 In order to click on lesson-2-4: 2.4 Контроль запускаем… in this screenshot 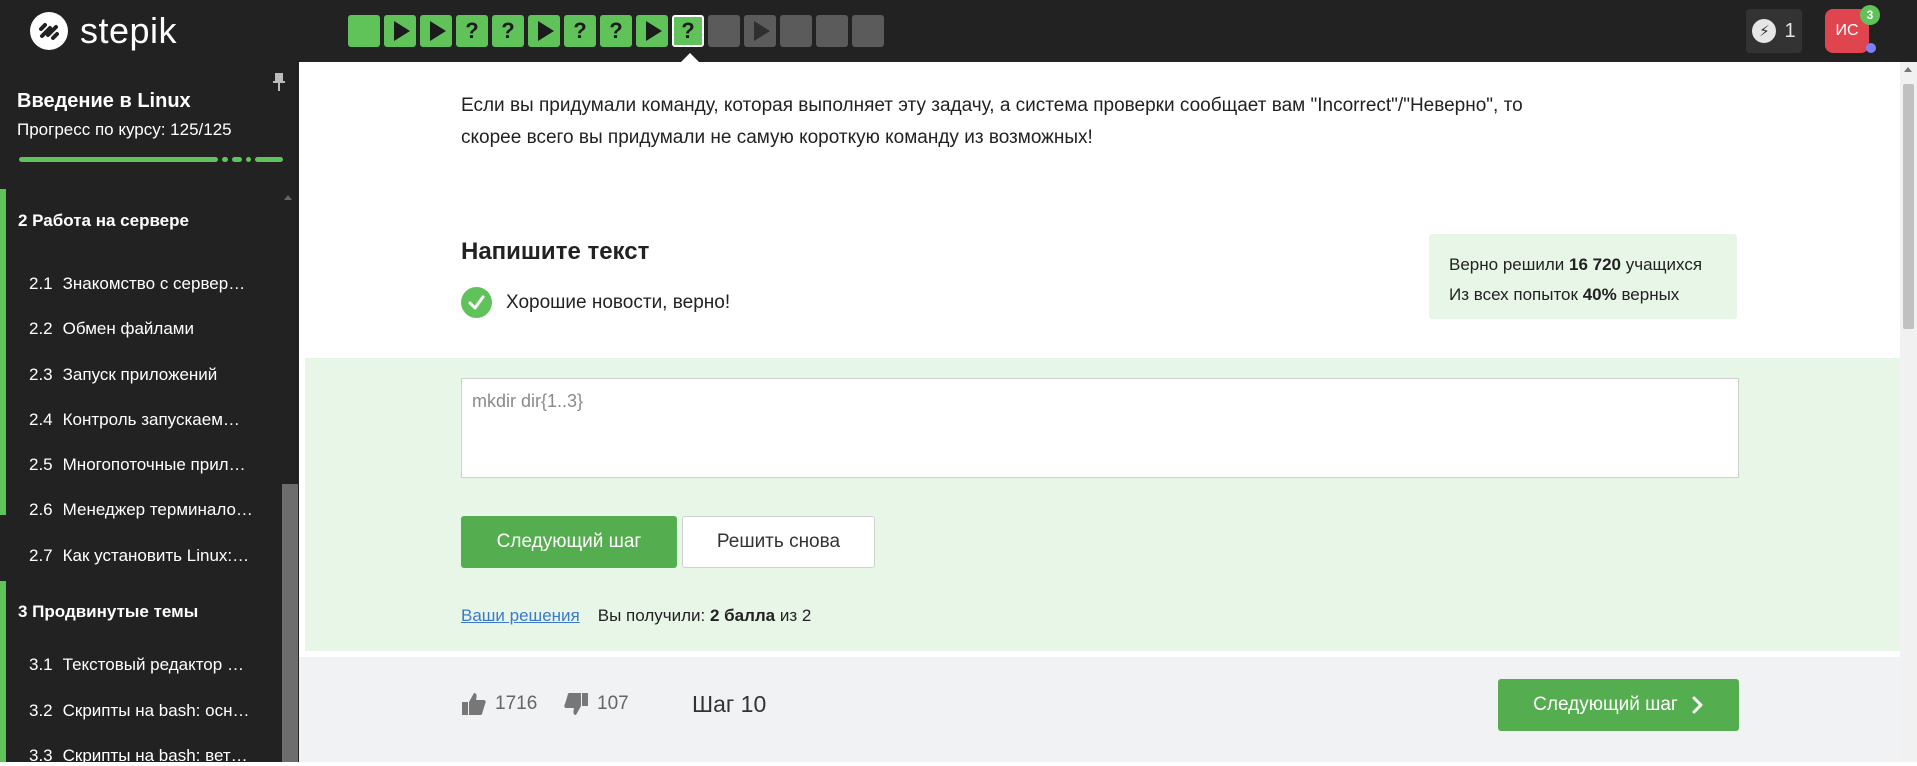, I will do `click(134, 420)`.